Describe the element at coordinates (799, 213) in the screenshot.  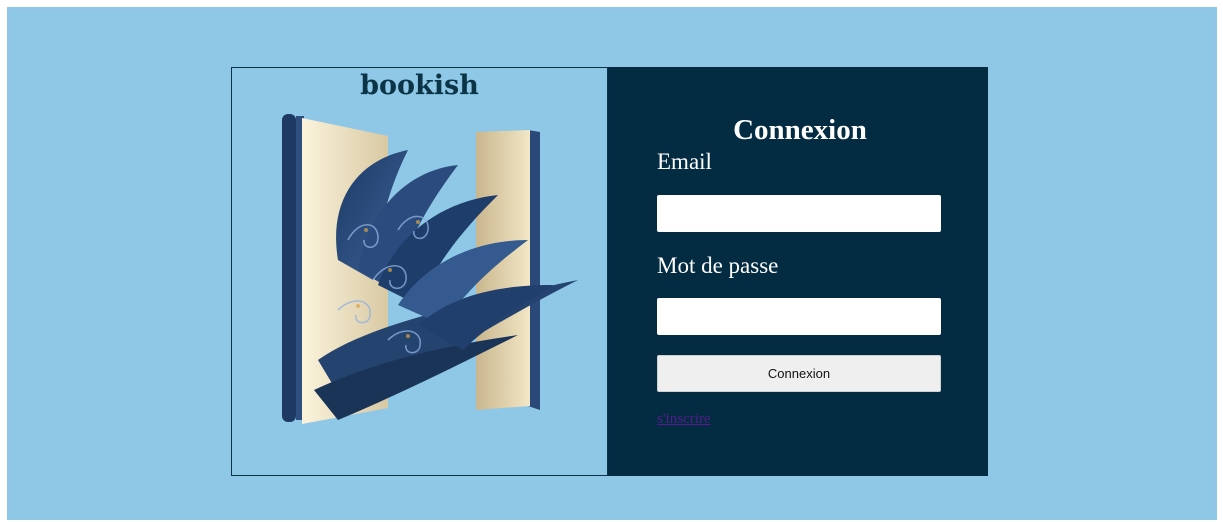
I see `email-field` at that location.